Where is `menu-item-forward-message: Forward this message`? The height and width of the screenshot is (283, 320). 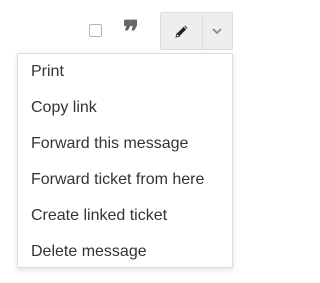 menu-item-forward-message: Forward this message is located at coordinates (125, 144).